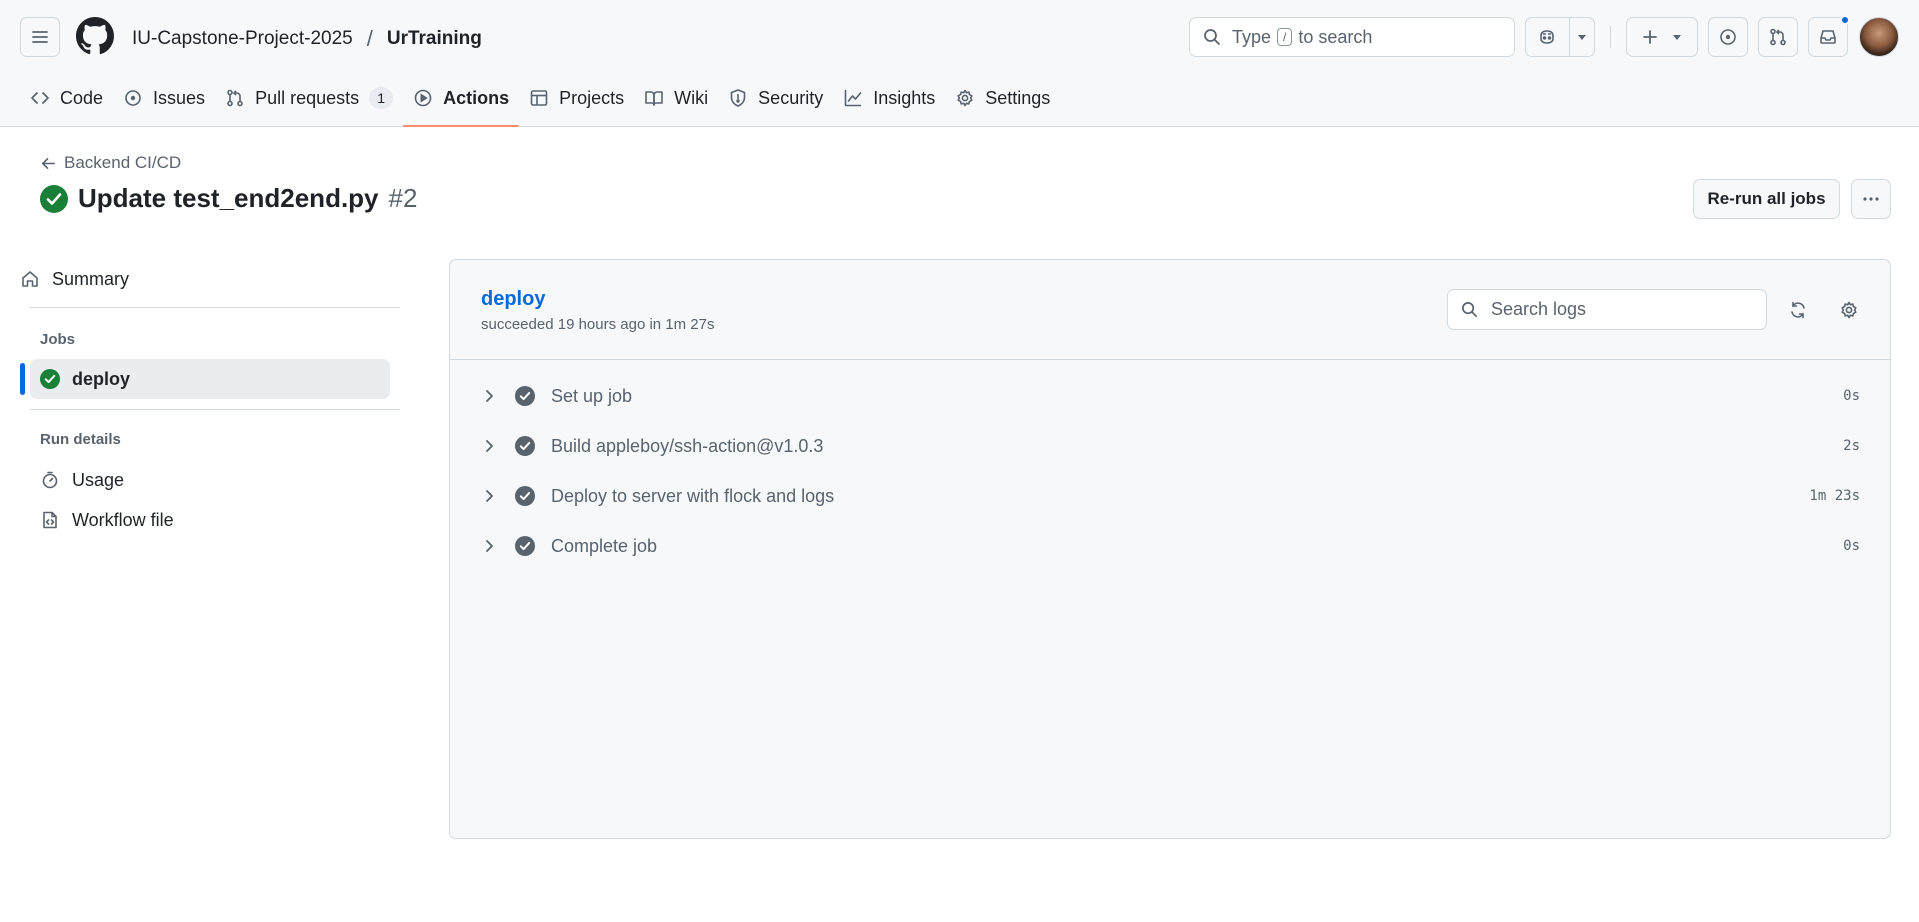  I want to click on your-pull-requests-button, so click(1778, 37).